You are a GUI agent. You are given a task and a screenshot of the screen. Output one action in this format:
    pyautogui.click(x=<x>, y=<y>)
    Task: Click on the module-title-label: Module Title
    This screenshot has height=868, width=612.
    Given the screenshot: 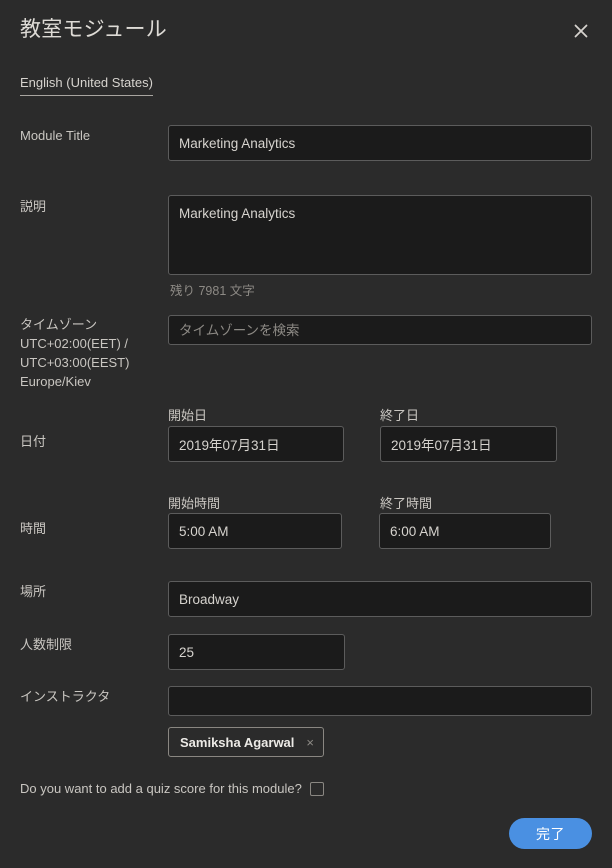 What is the action you would take?
    pyautogui.click(x=55, y=135)
    